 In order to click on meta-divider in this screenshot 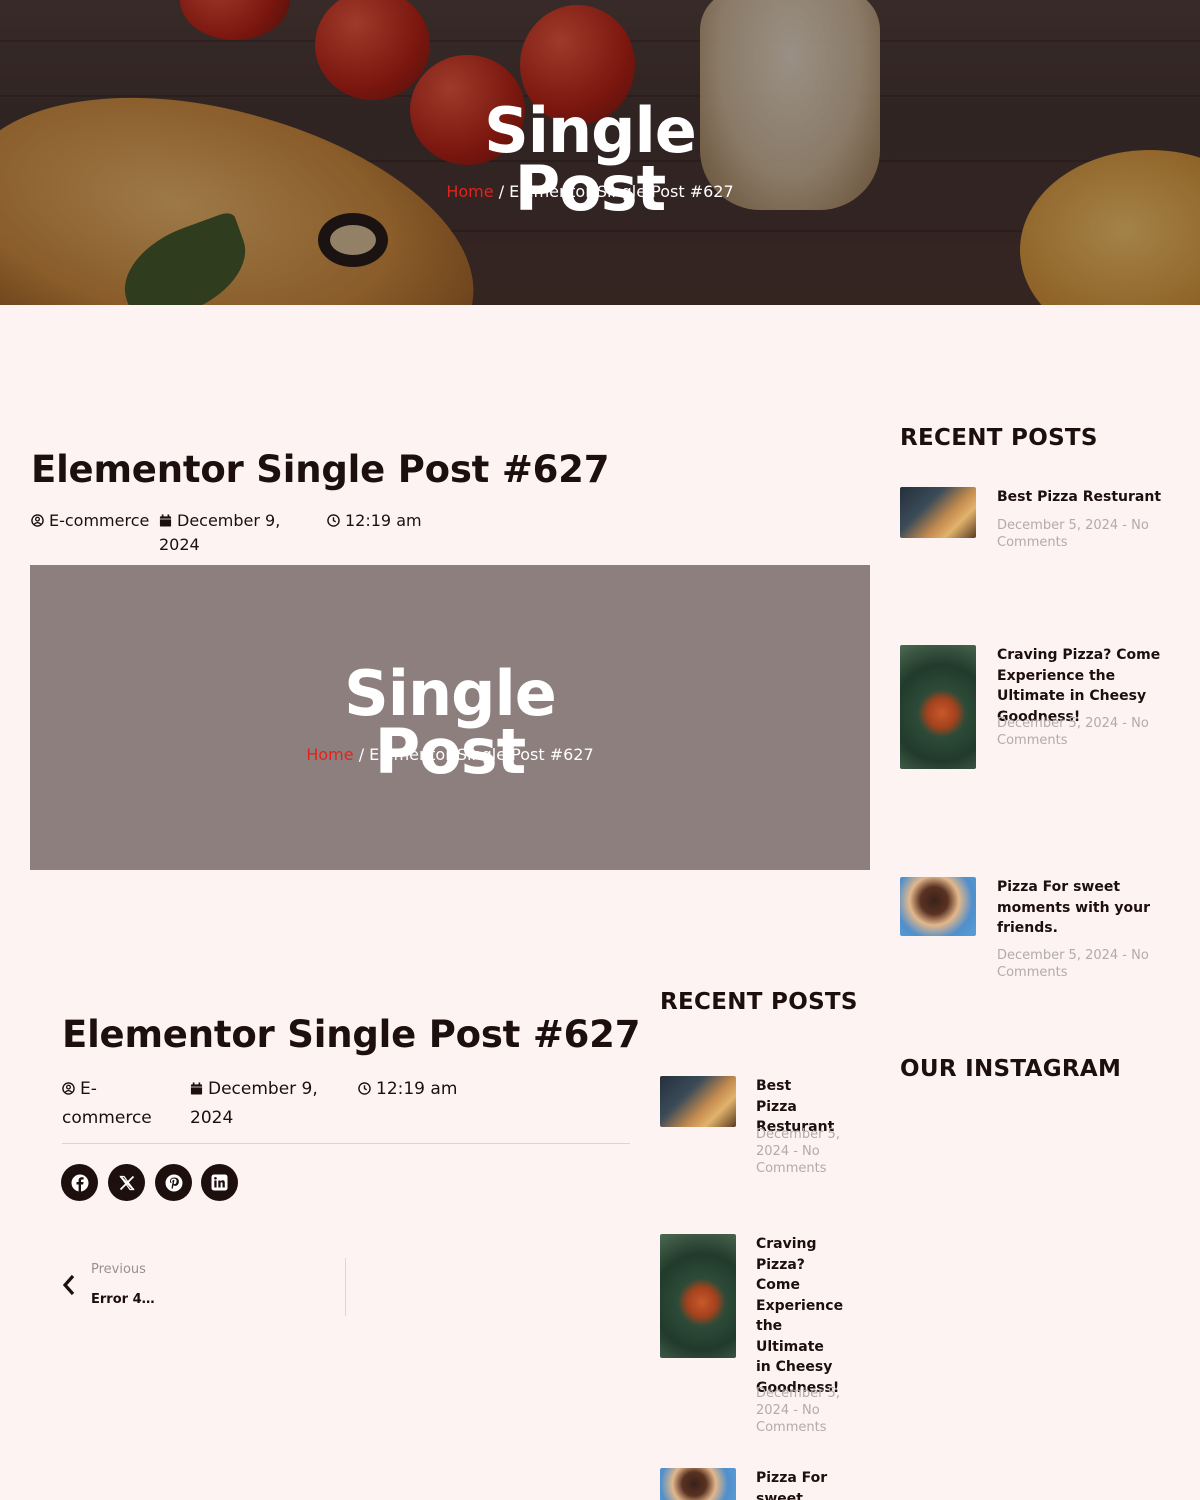, I will do `click(346, 1143)`.